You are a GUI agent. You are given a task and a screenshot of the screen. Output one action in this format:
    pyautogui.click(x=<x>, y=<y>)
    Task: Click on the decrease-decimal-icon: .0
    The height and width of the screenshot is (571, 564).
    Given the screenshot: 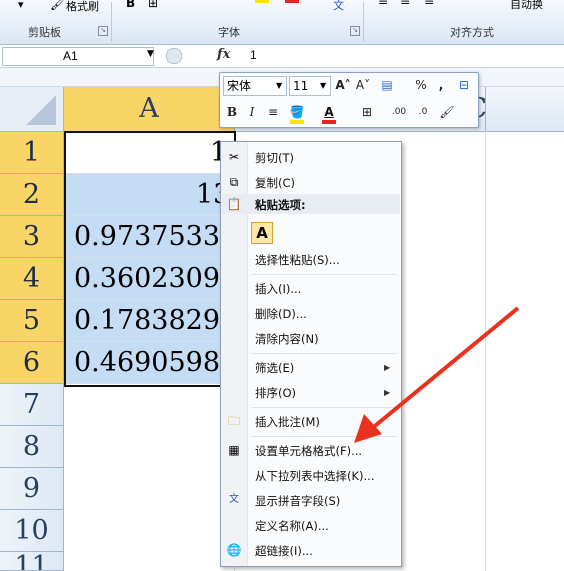 What is the action you would take?
    pyautogui.click(x=423, y=112)
    